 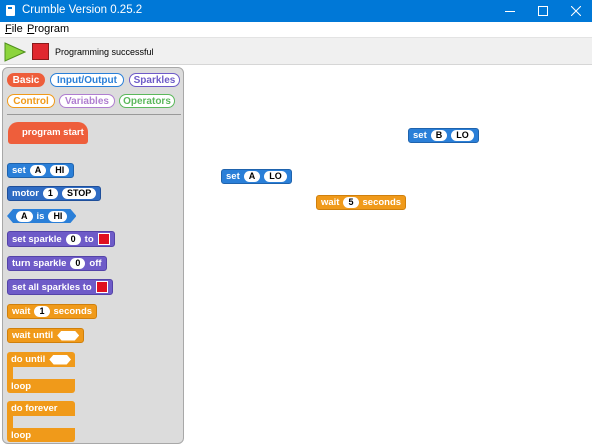 What do you see at coordinates (48, 133) in the screenshot?
I see `program-start-block: program start` at bounding box center [48, 133].